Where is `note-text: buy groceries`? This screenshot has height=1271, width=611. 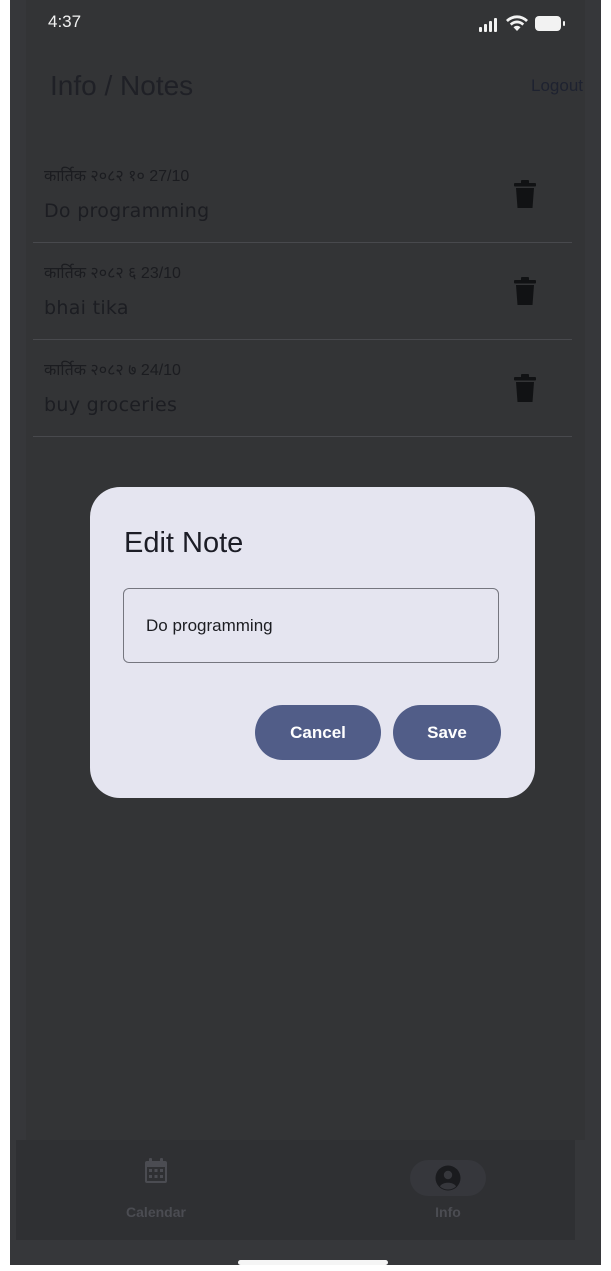
note-text: buy groceries is located at coordinates (111, 405).